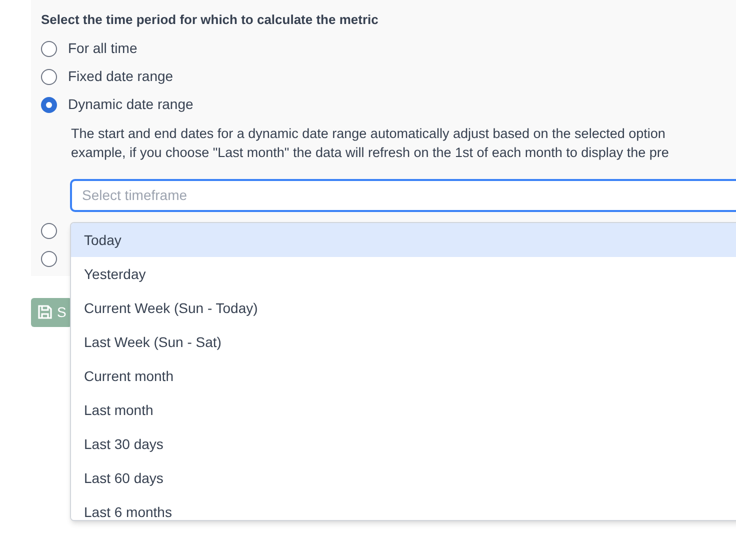  I want to click on timeframe-field: Select timeframe, so click(403, 195).